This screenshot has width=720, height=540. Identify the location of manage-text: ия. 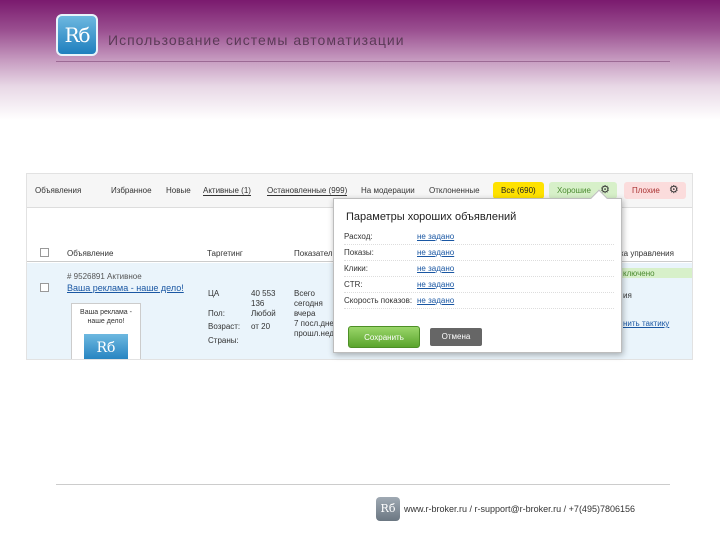
(627, 295).